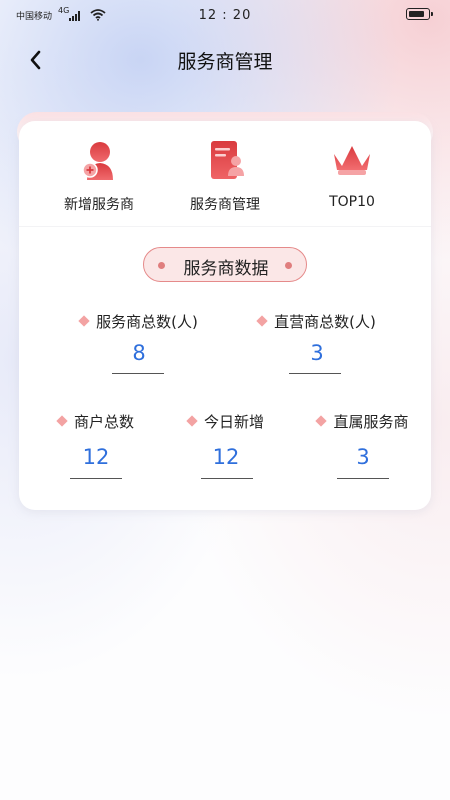  Describe the element at coordinates (96, 421) in the screenshot. I see `stat-label: 商户总数` at that location.